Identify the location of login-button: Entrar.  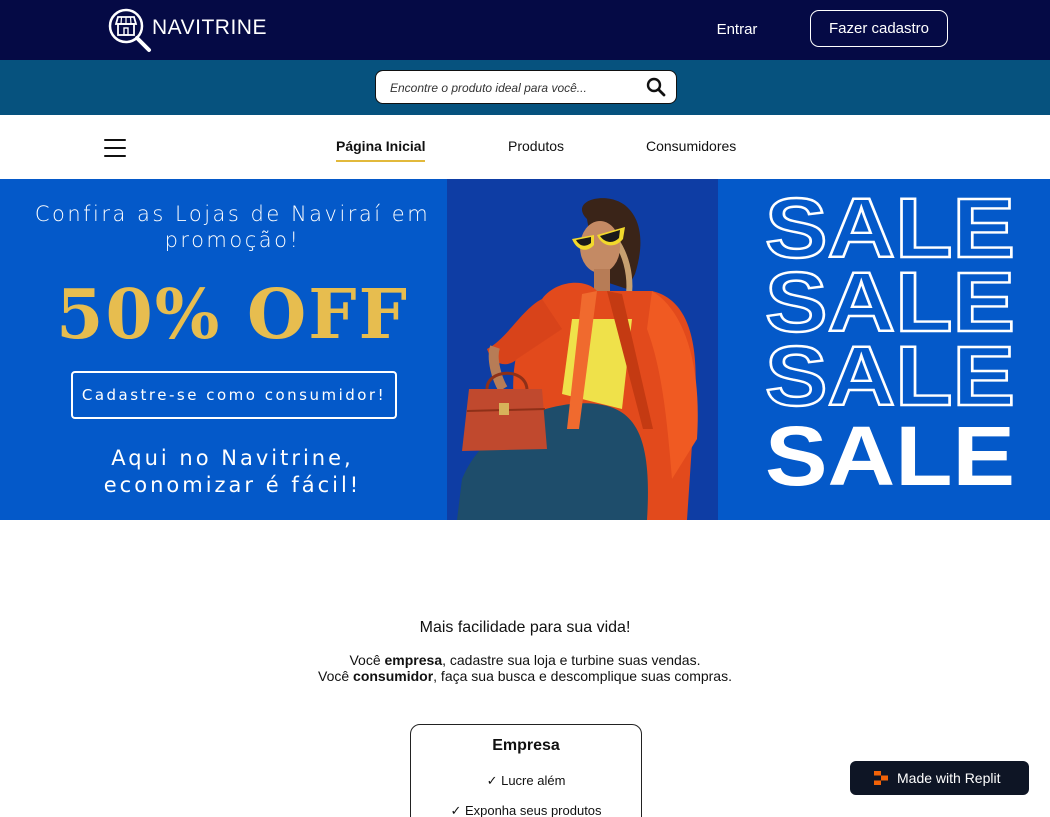
(737, 29).